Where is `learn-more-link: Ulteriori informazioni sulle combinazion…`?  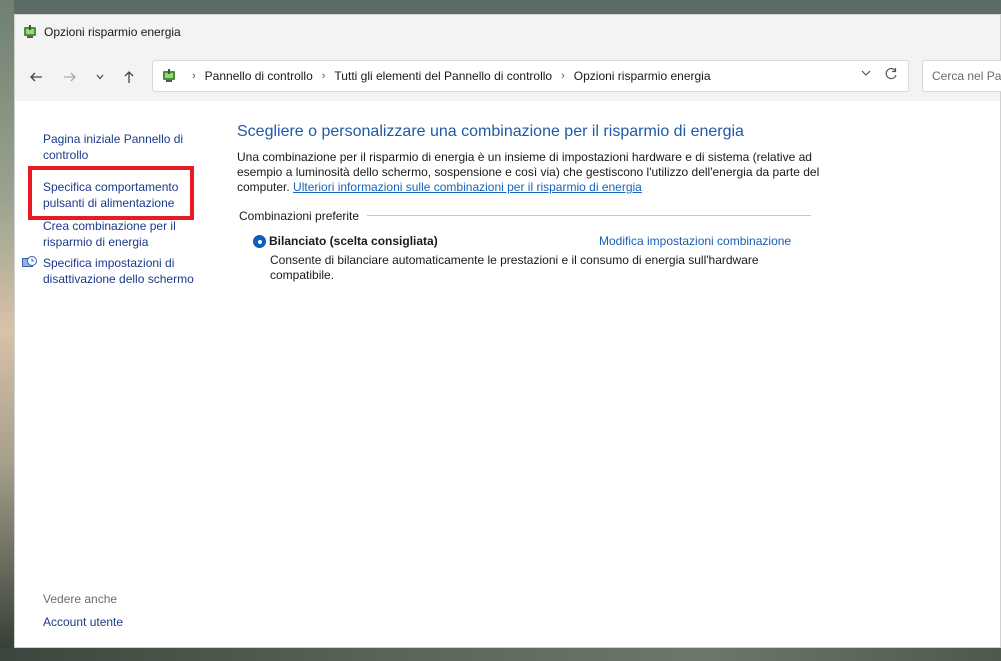
learn-more-link: Ulteriori informazioni sulle combinazion… is located at coordinates (467, 187).